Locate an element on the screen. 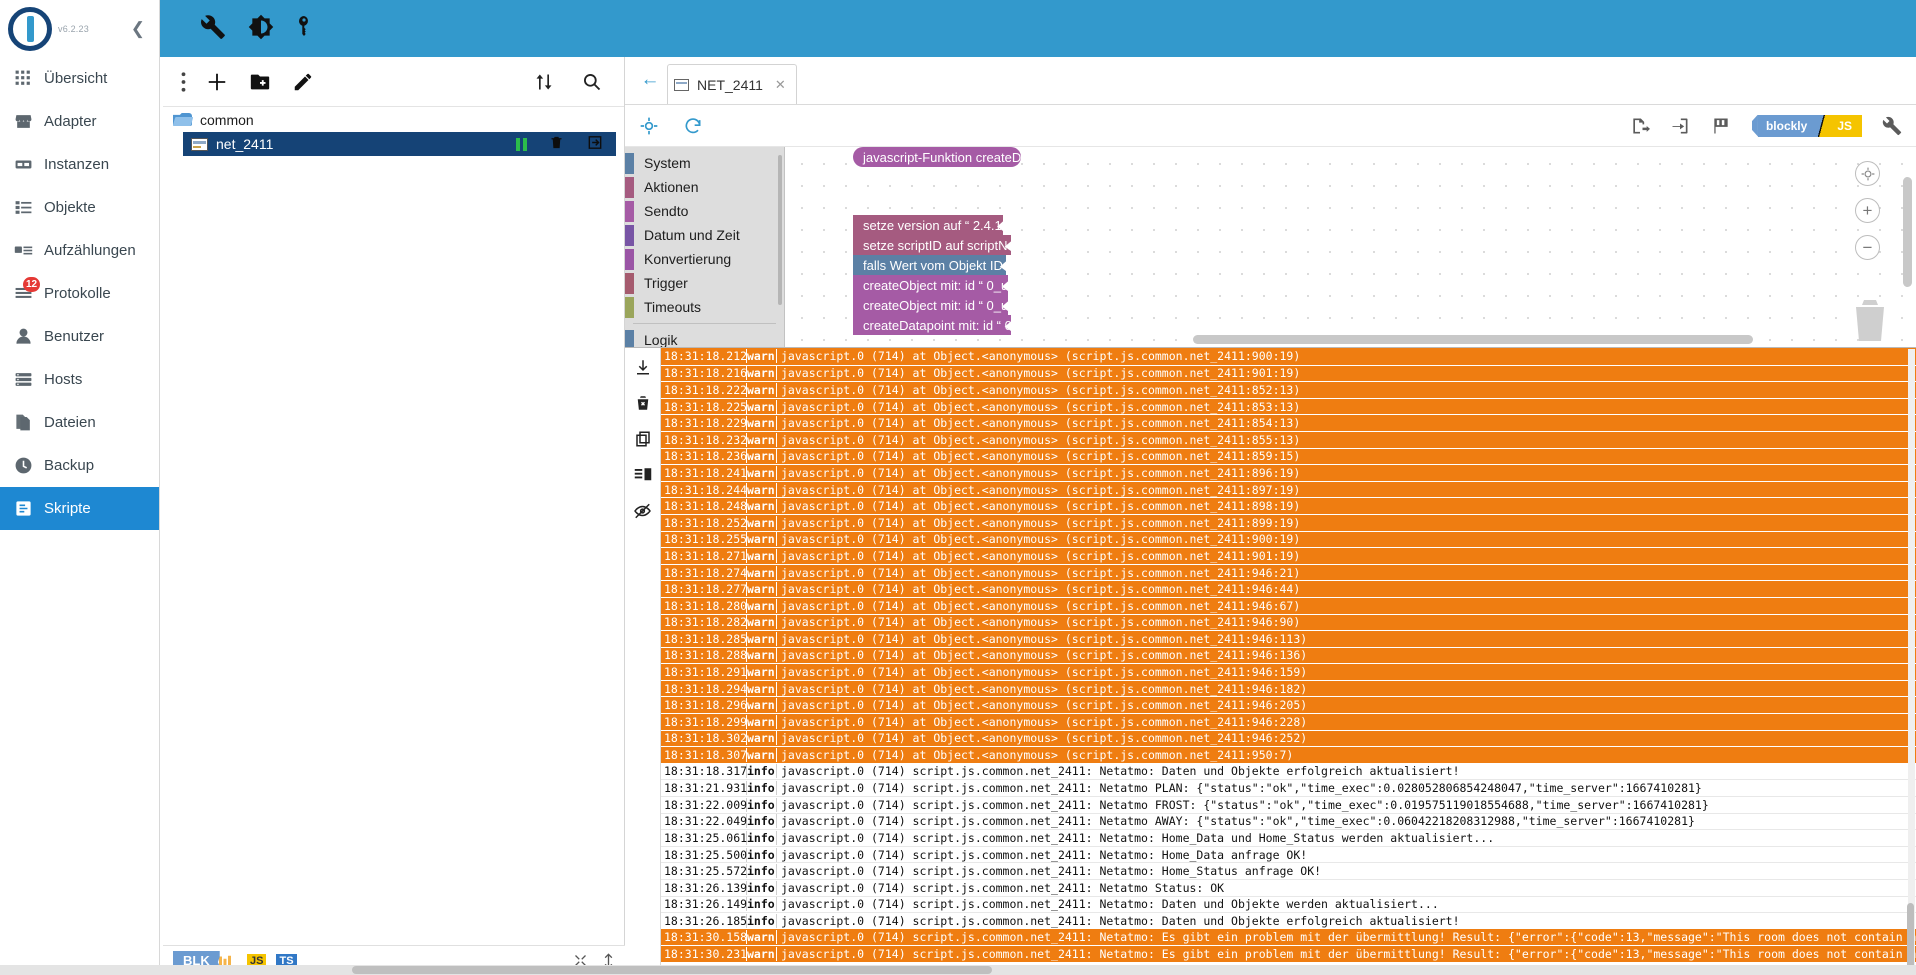 The image size is (1916, 975). download-icon is located at coordinates (643, 367).